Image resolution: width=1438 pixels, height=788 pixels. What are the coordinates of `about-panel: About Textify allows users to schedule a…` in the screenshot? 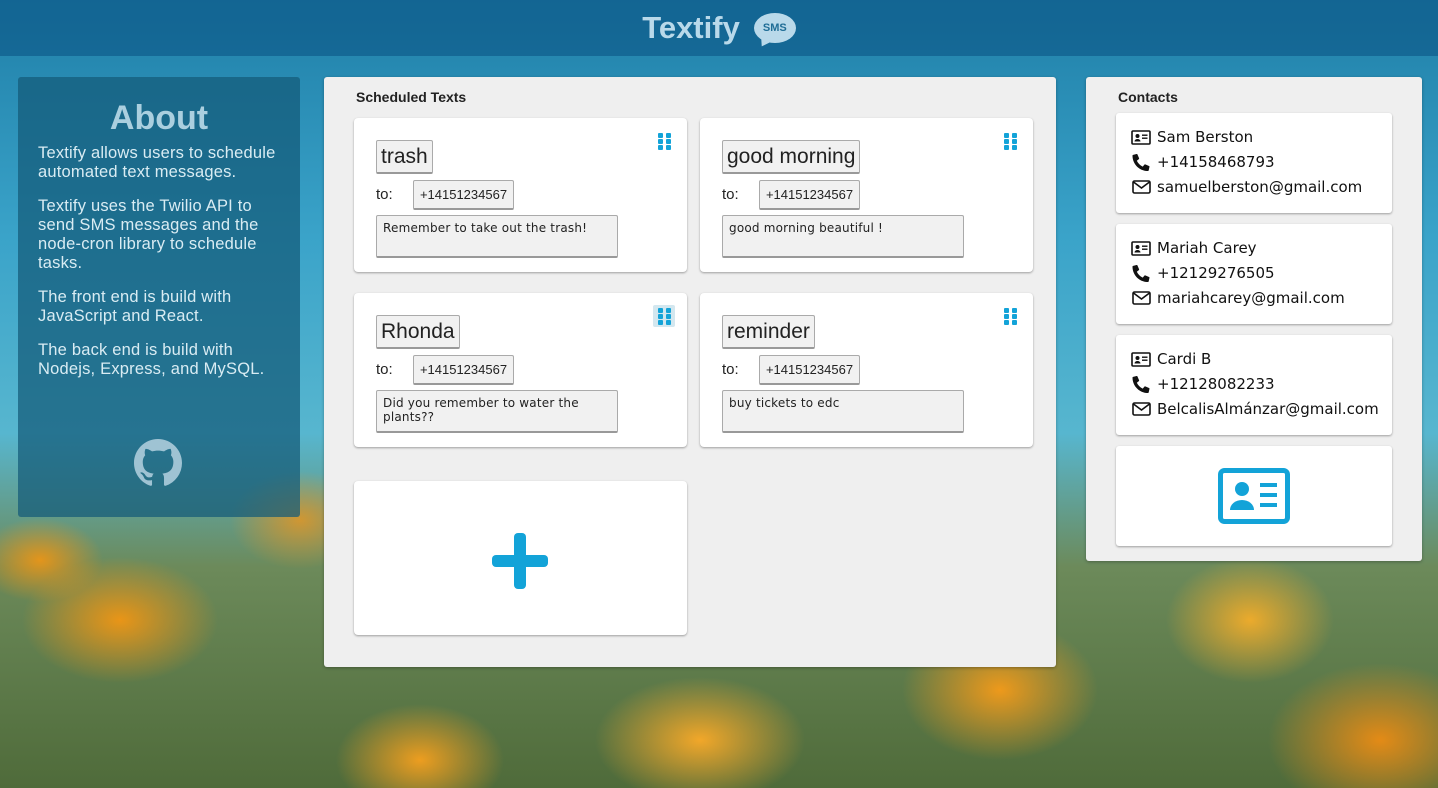 It's located at (159, 297).